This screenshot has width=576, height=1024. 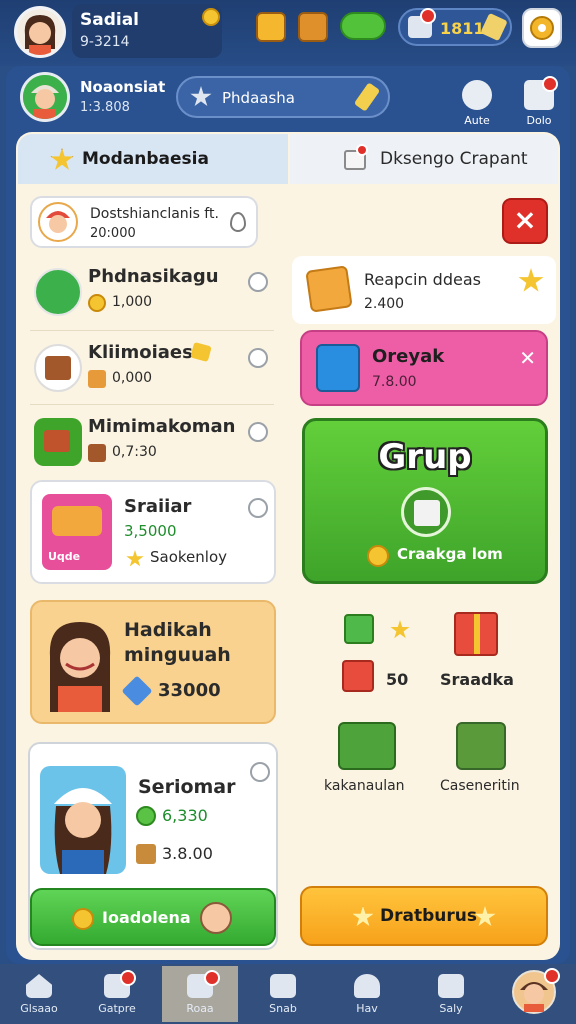 I want to click on item-card-oreyak: Oreyak 7.8.00 ✕, so click(x=424, y=368).